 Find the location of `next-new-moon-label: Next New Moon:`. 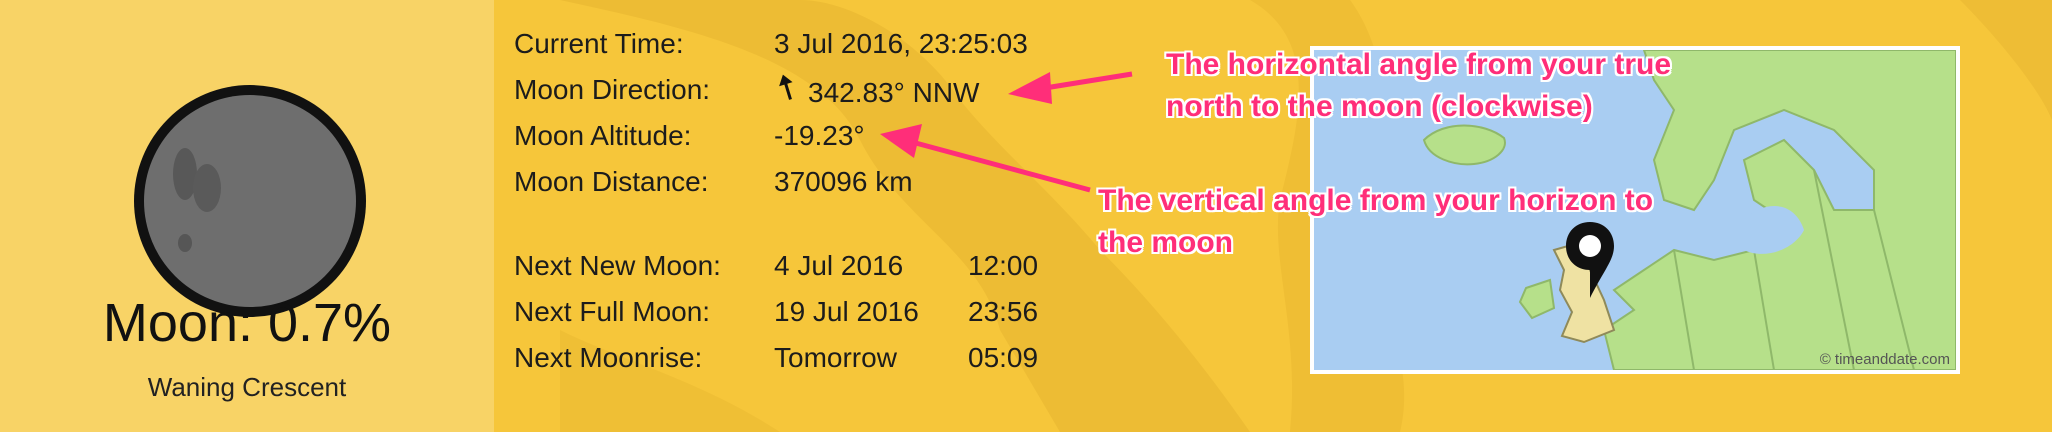

next-new-moon-label: Next New Moon: is located at coordinates (617, 265).